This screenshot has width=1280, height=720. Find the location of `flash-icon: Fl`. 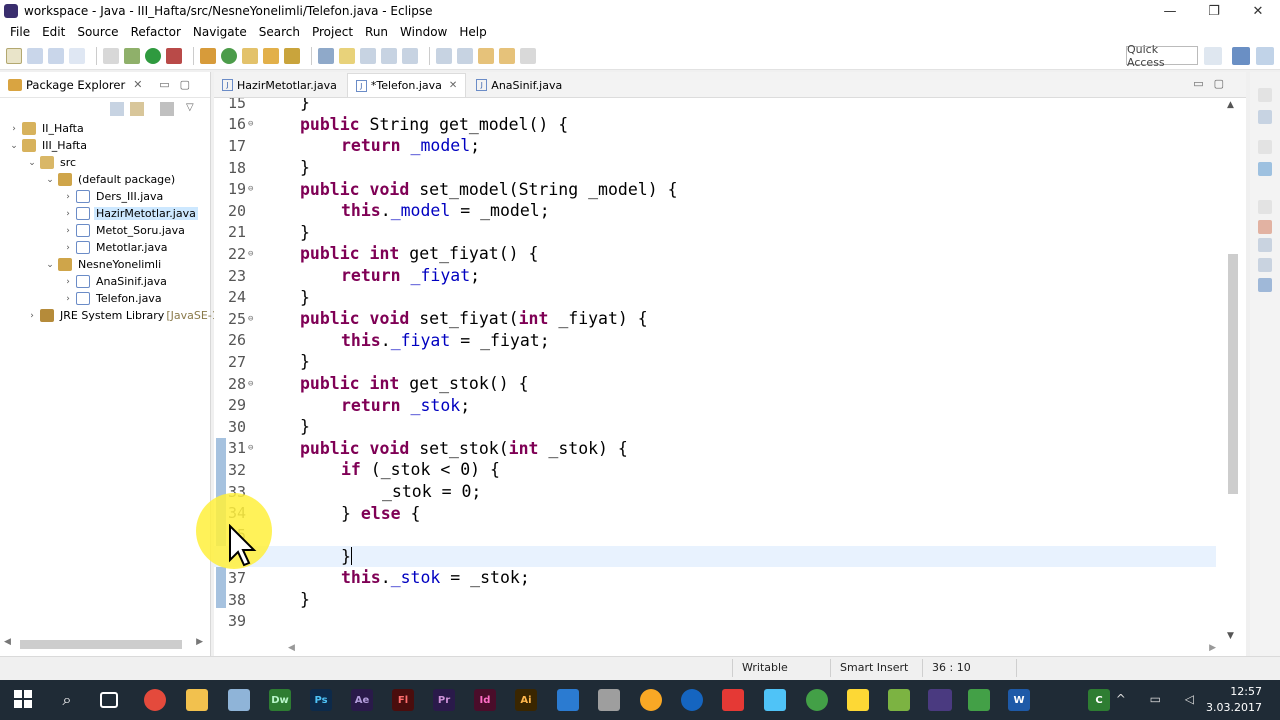

flash-icon: Fl is located at coordinates (403, 700).